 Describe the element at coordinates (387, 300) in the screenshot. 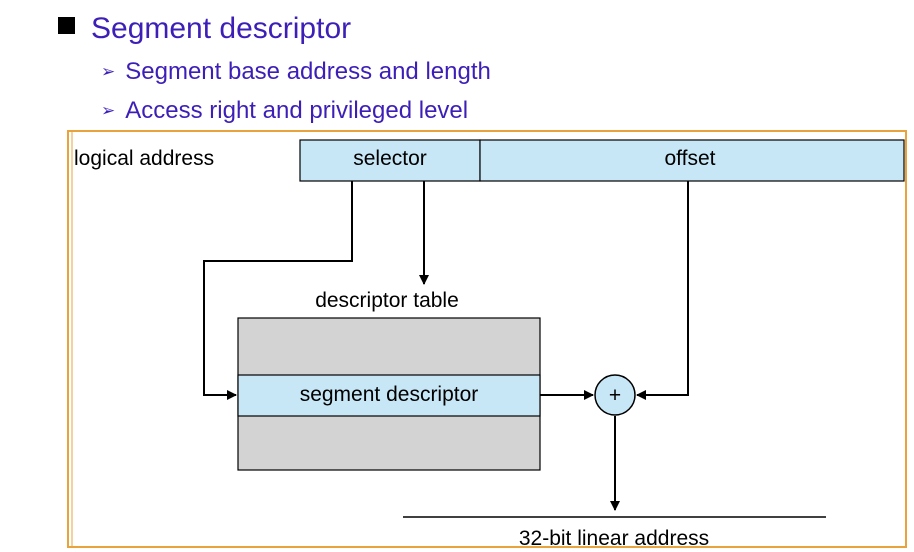

I see `descriptor-table-label: descriptor table` at that location.